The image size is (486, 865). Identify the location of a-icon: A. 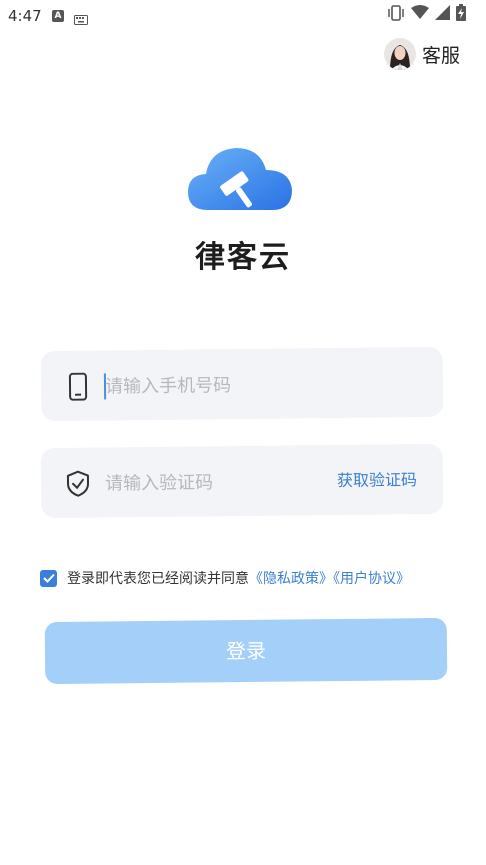
(58, 16).